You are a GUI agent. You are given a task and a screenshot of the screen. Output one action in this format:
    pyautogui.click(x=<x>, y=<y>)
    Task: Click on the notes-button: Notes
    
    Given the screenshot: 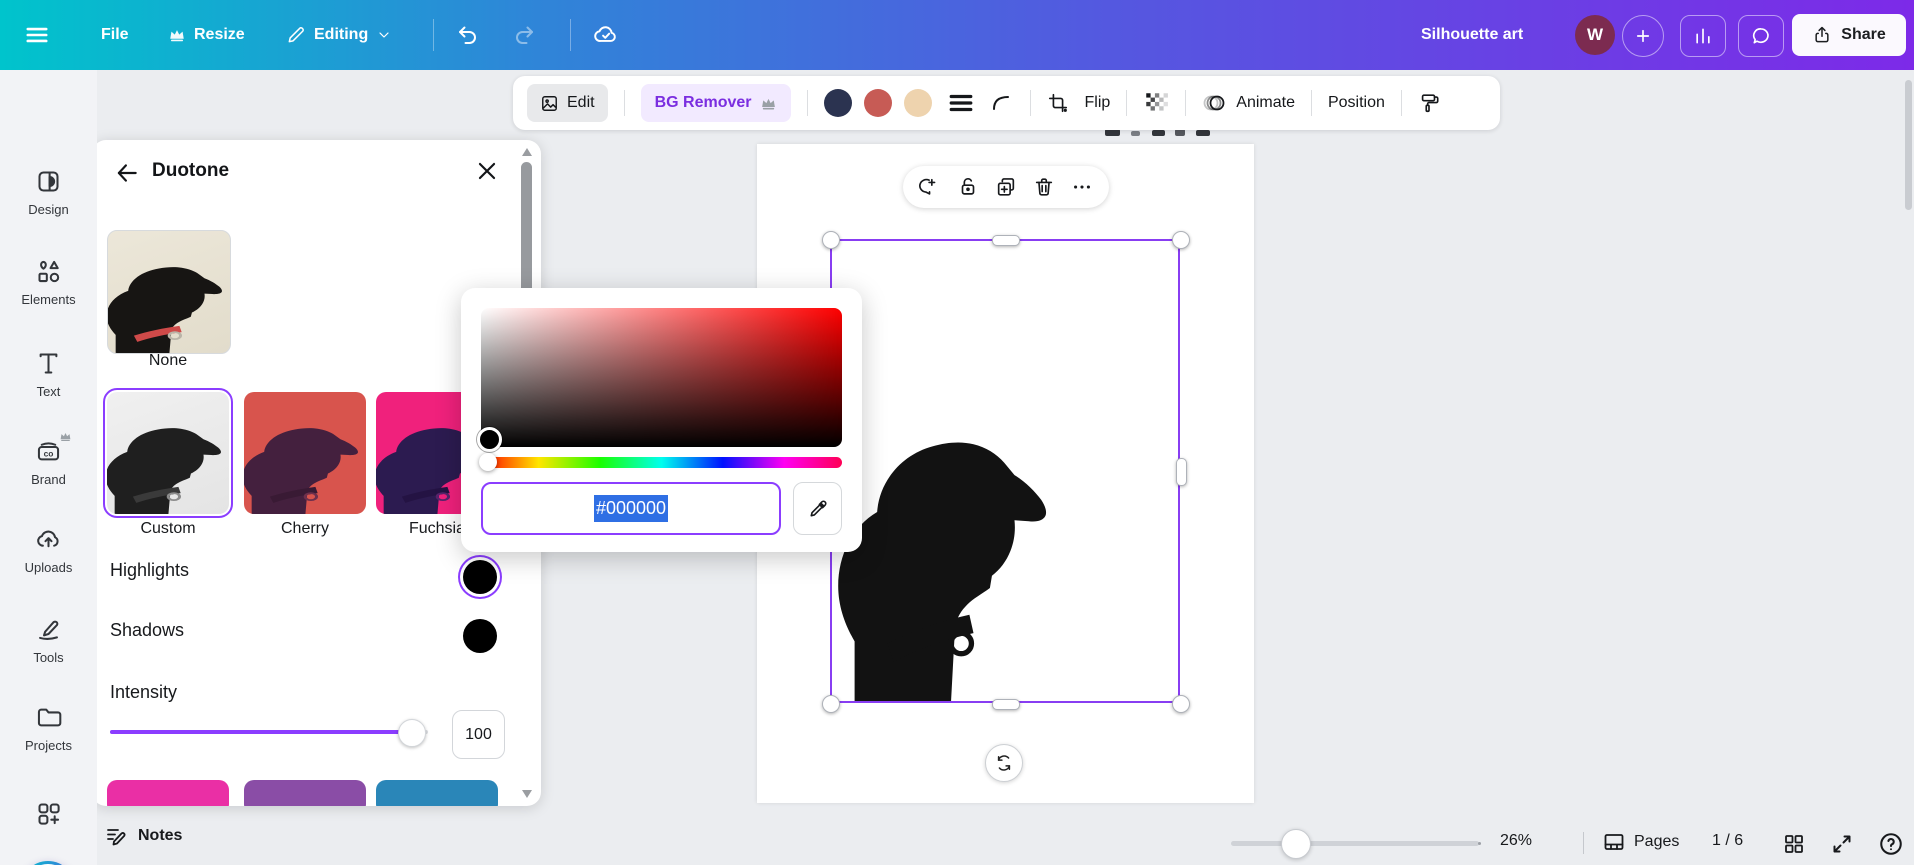 What is the action you would take?
    pyautogui.click(x=143, y=836)
    